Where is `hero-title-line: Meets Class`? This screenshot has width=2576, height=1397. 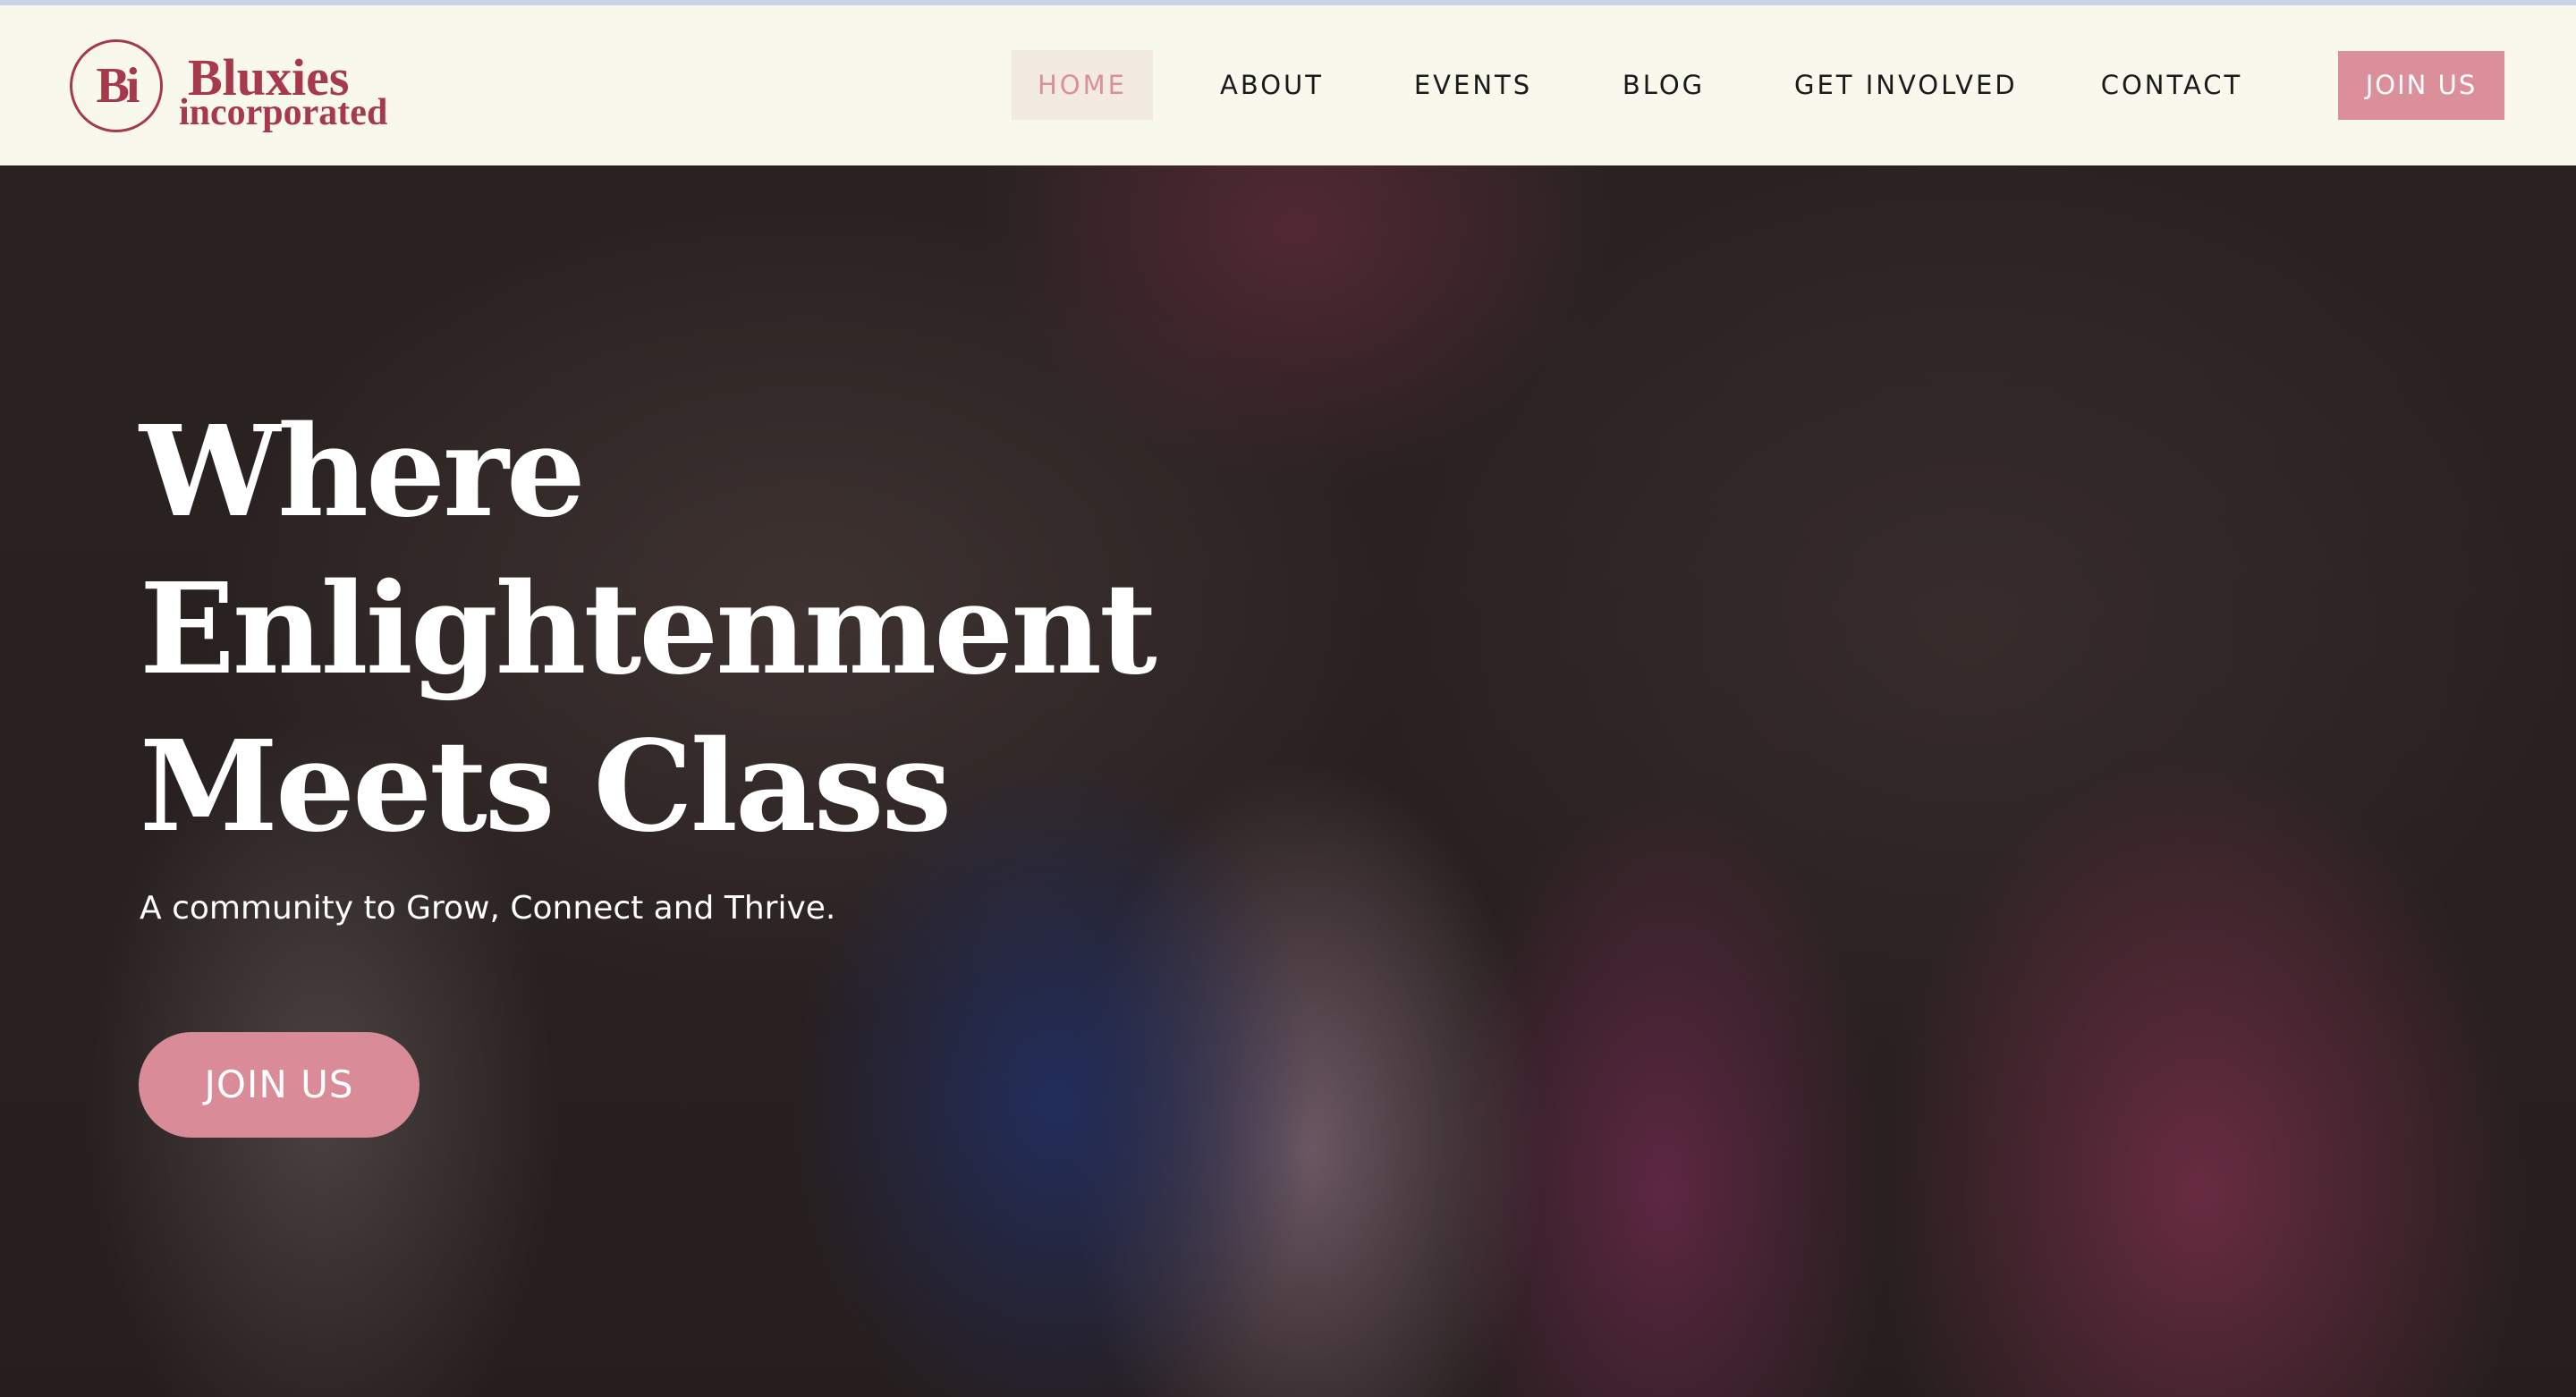 hero-title-line: Meets Class is located at coordinates (546, 787).